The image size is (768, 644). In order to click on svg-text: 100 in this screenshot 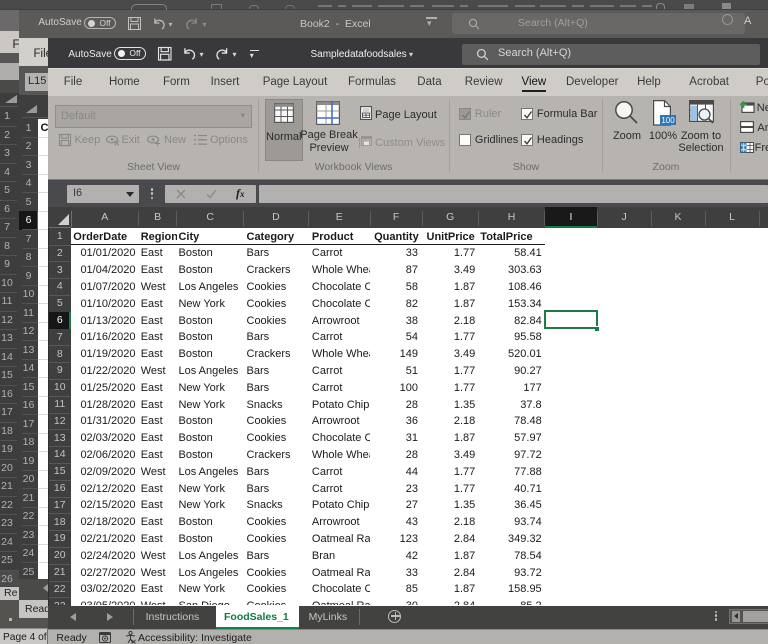, I will do `click(668, 120)`.